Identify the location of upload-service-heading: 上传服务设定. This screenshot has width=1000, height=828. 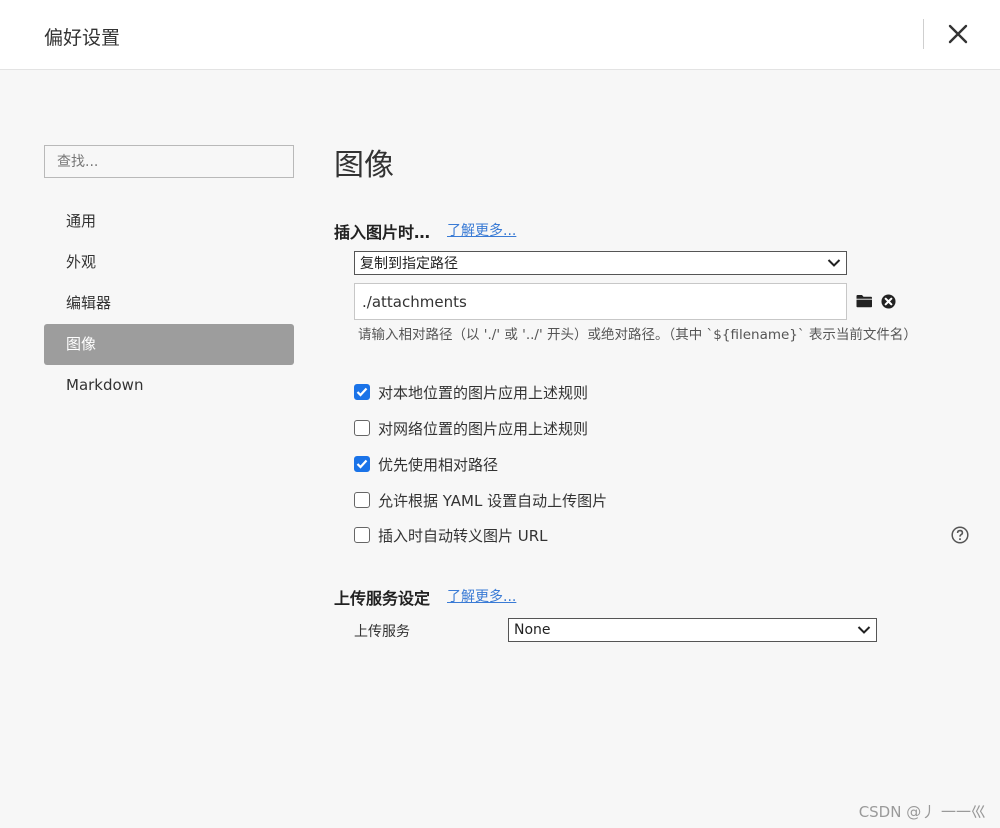
(382, 598).